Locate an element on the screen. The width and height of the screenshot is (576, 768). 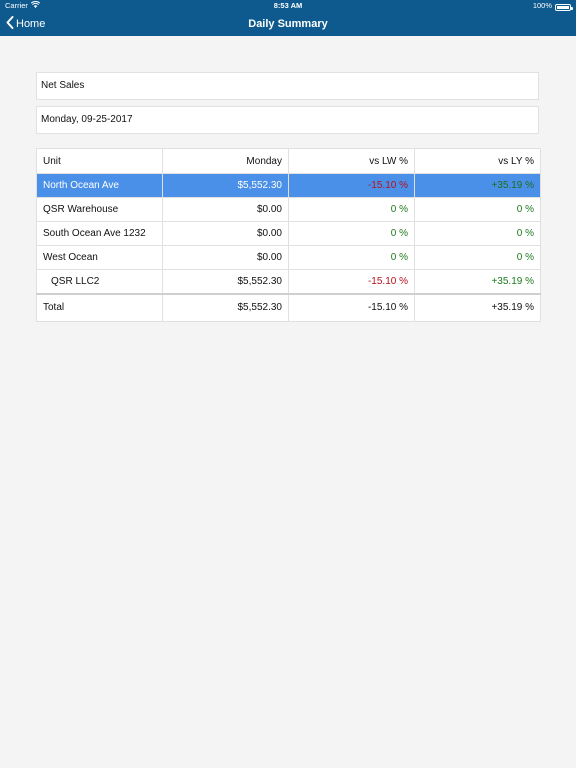
table-row: South Ocean Ave 1232 $0.00 0 % 0 % is located at coordinates (288, 233).